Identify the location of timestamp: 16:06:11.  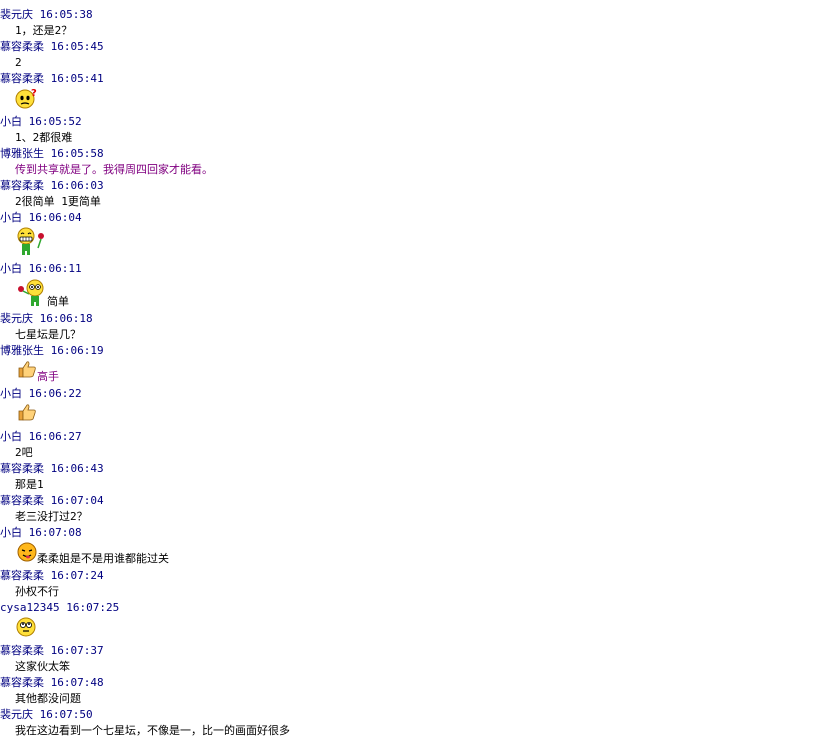
(55, 268).